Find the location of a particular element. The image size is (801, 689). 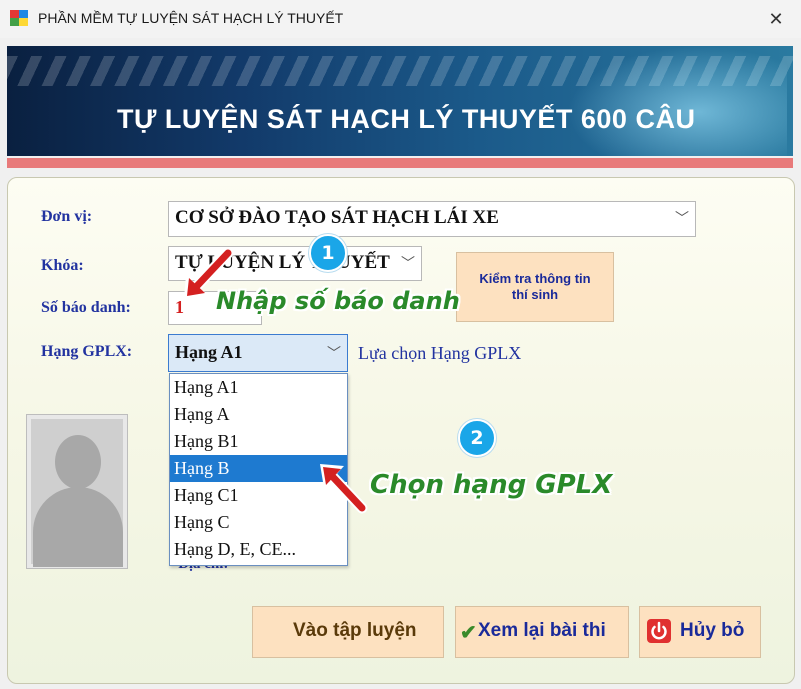

option-hang-b1: Hạng B1 is located at coordinates (258, 441).